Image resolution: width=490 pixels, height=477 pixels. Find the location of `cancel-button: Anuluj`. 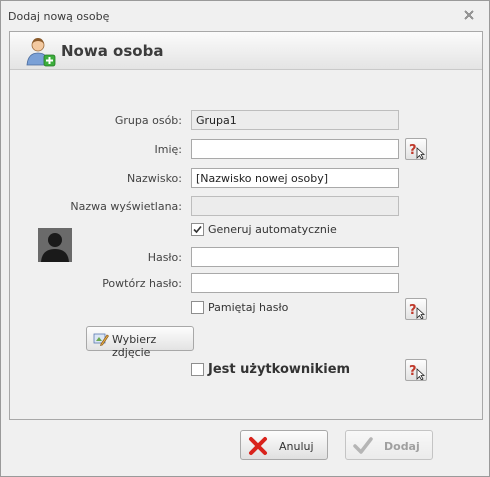

cancel-button: Anuluj is located at coordinates (284, 445).